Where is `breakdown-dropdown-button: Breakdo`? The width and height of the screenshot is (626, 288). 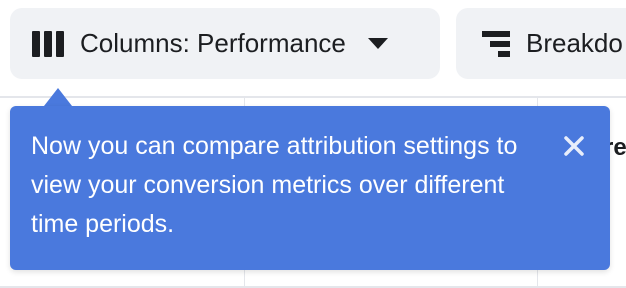 breakdown-dropdown-button: Breakdo is located at coordinates (541, 43).